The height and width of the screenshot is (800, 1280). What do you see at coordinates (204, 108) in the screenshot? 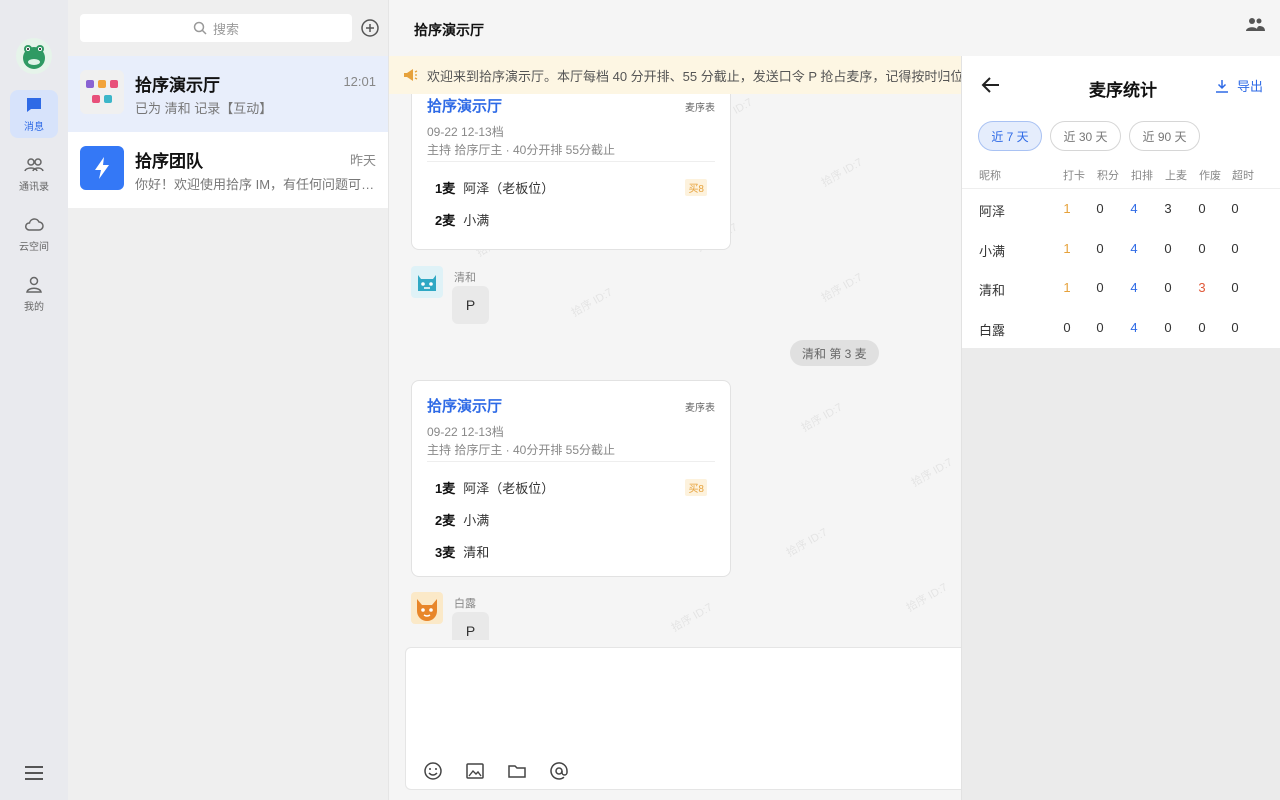
I see `conversation-preview: 已为 清和 记录【互动】` at bounding box center [204, 108].